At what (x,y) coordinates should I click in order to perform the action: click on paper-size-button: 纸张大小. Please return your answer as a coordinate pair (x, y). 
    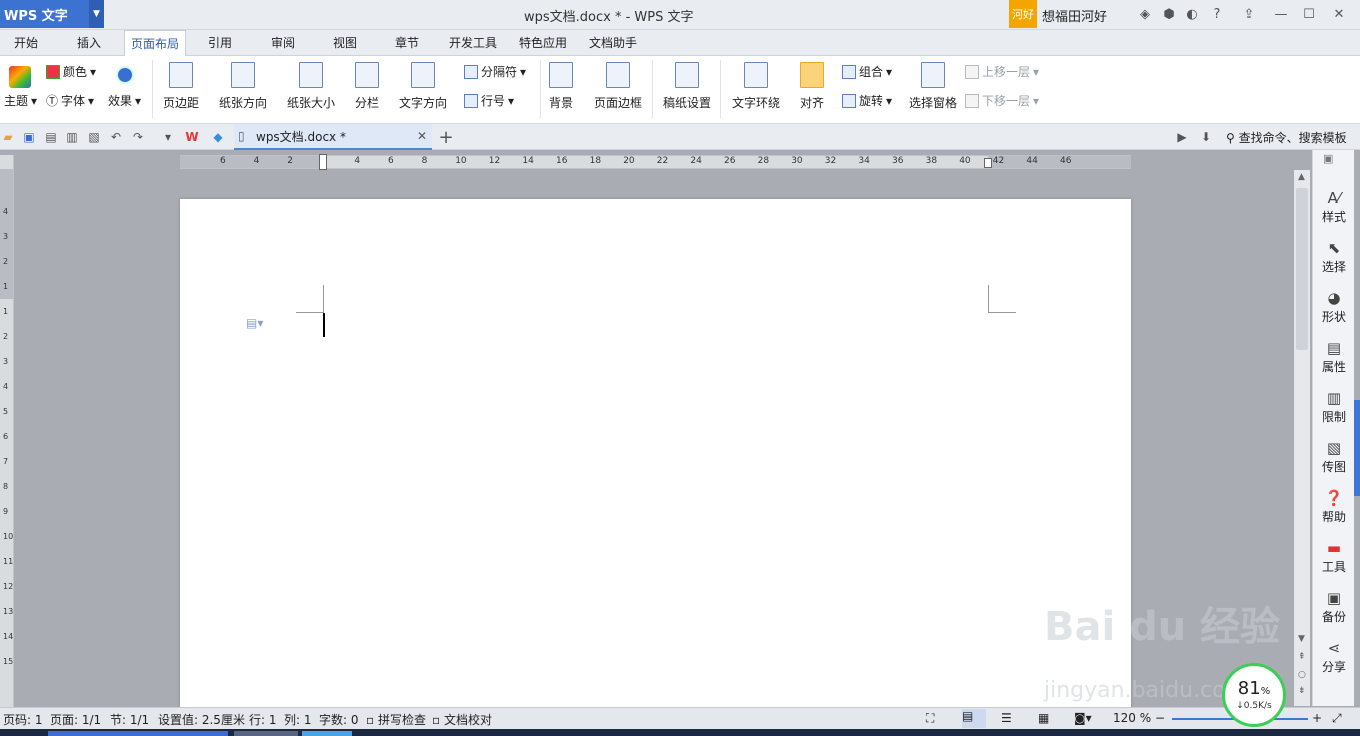
    Looking at the image, I should click on (311, 86).